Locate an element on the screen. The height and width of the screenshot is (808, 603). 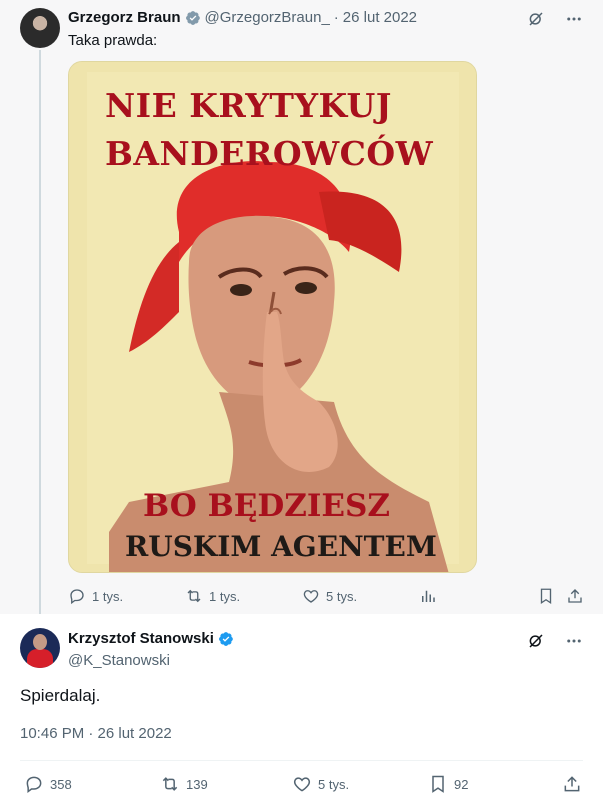
views-button is located at coordinates (428, 596).